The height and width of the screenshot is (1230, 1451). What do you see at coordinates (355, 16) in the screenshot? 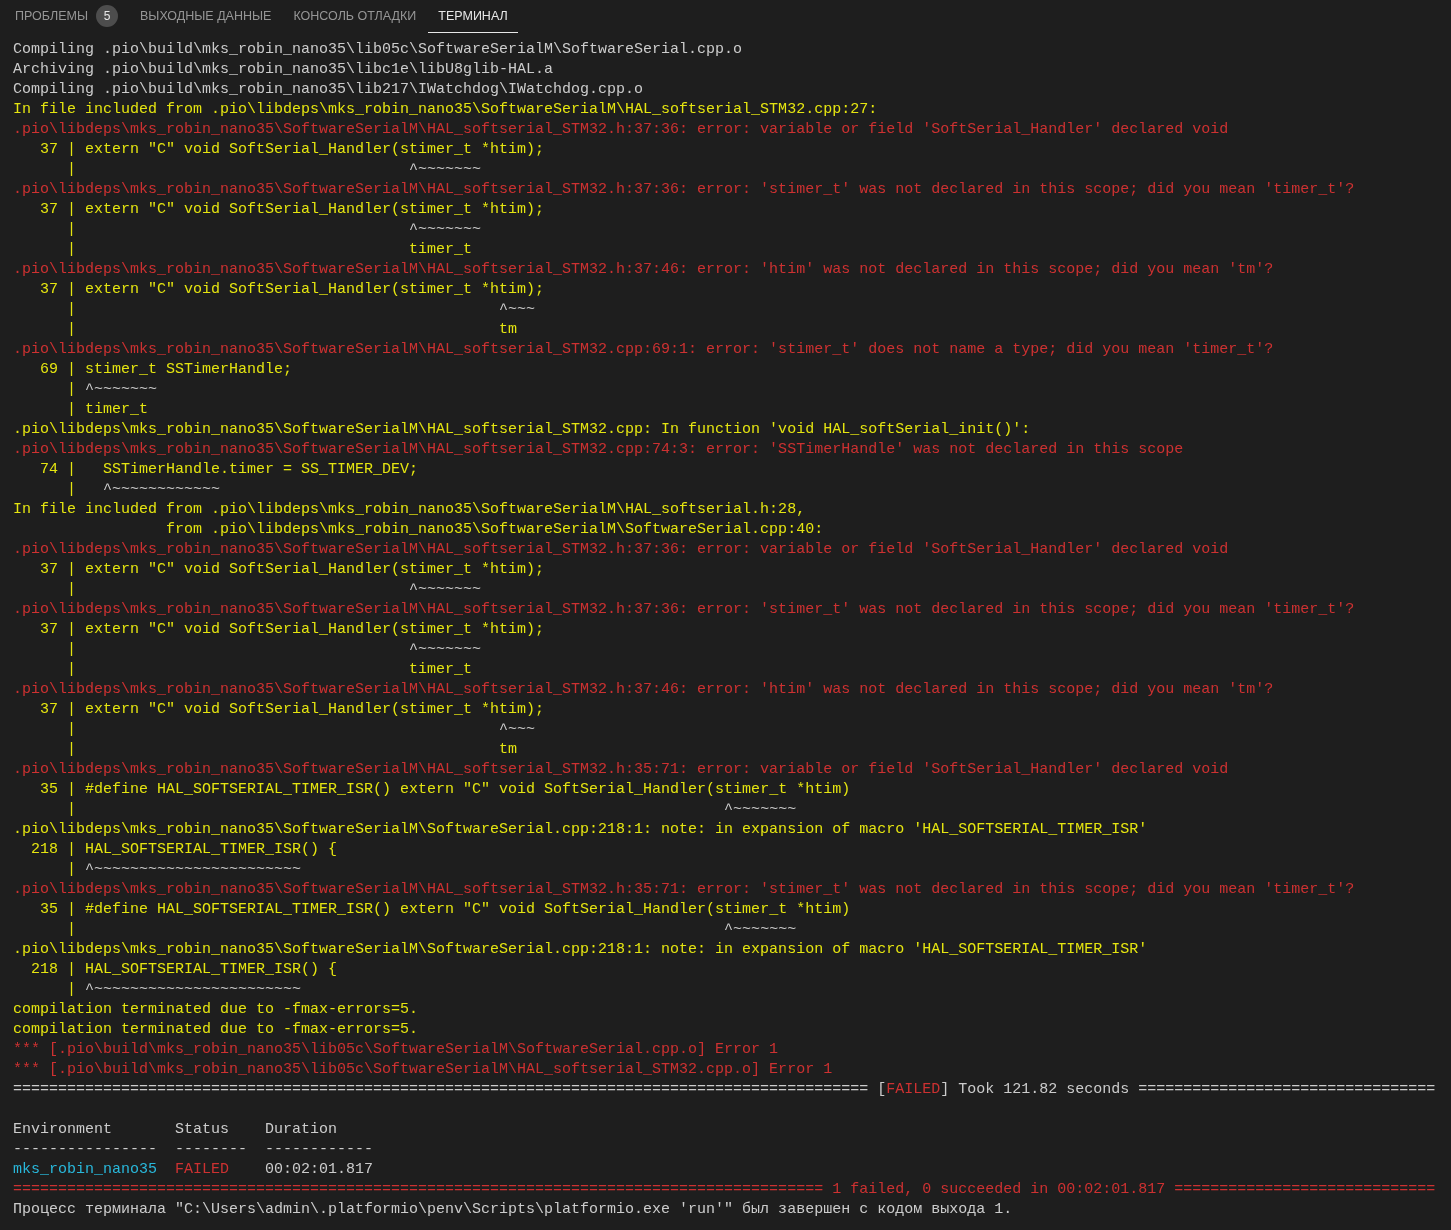
I see `panel-tab: КОНСОЛЬ ОТЛАДКИ` at bounding box center [355, 16].